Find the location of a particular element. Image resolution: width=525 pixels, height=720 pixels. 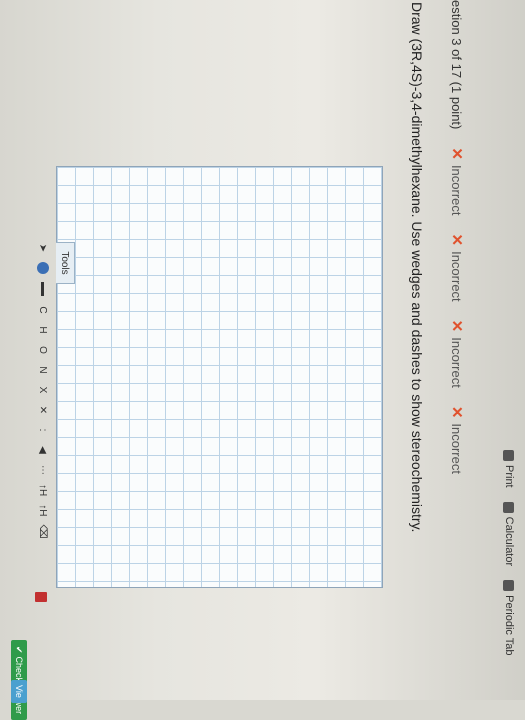

view-label: Vie is located at coordinates (19, 691).